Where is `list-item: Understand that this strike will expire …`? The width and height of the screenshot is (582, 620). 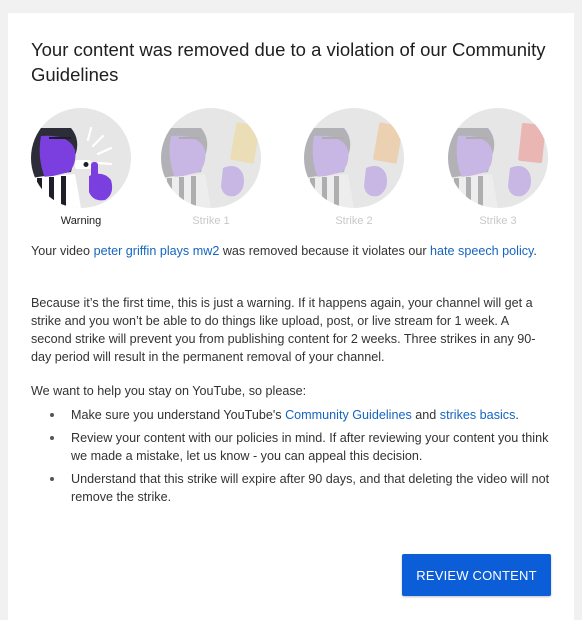
list-item: Understand that this strike will expire … is located at coordinates (292, 488).